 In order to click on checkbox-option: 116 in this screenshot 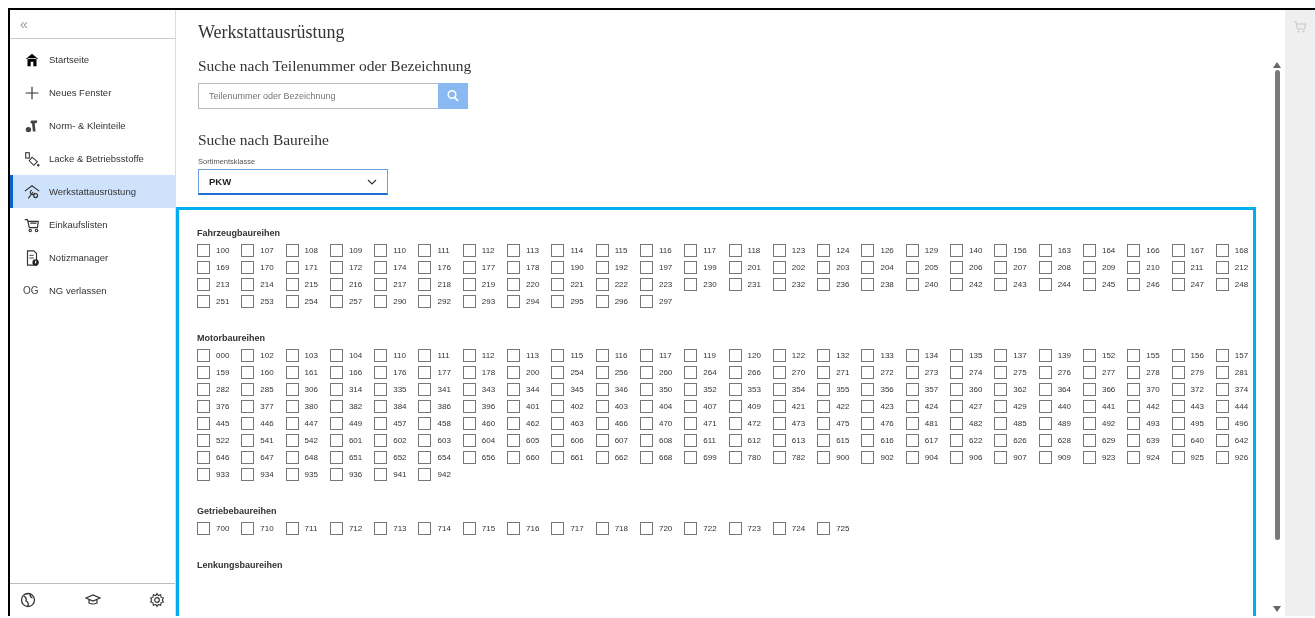, I will do `click(617, 355)`.